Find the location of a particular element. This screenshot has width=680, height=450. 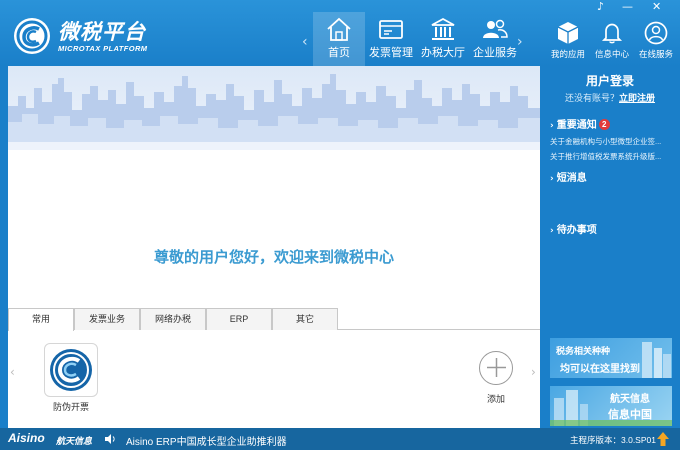

ad1-line2: 均可以在这里找到 is located at coordinates (600, 369).